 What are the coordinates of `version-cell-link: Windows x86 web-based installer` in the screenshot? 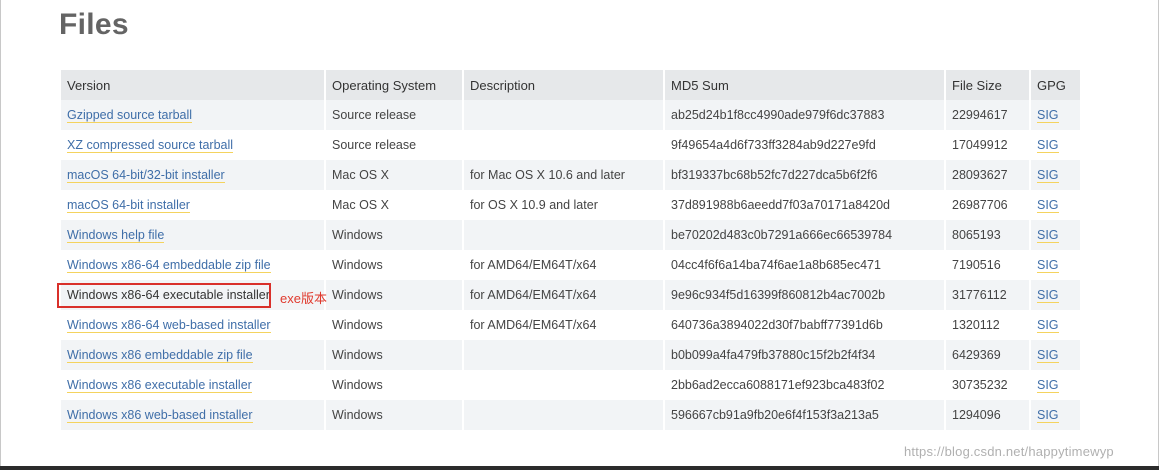 It's located at (160, 415).